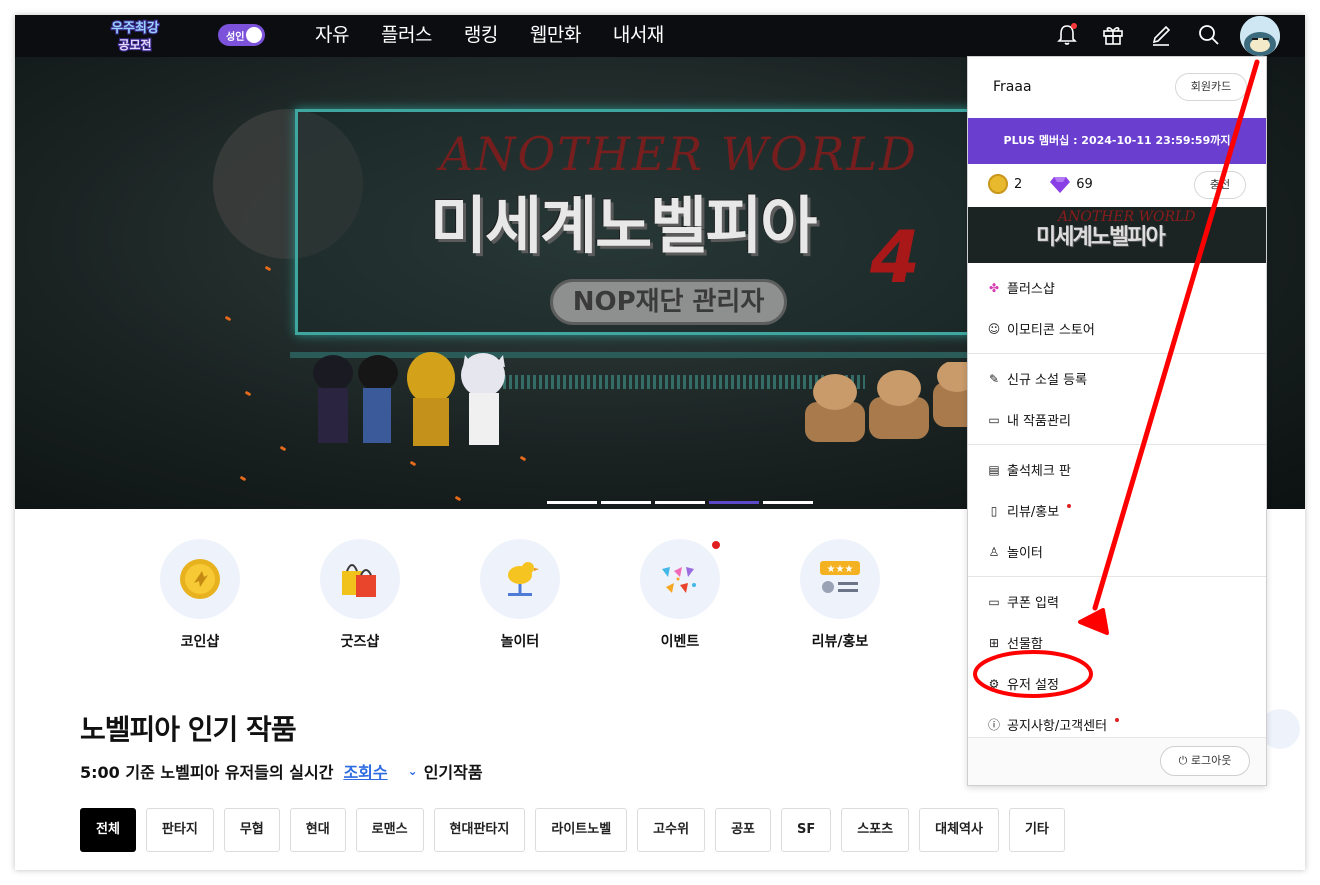  I want to click on menu-item-new-novel: ✎ 신규 소설 등록, so click(1117, 378).